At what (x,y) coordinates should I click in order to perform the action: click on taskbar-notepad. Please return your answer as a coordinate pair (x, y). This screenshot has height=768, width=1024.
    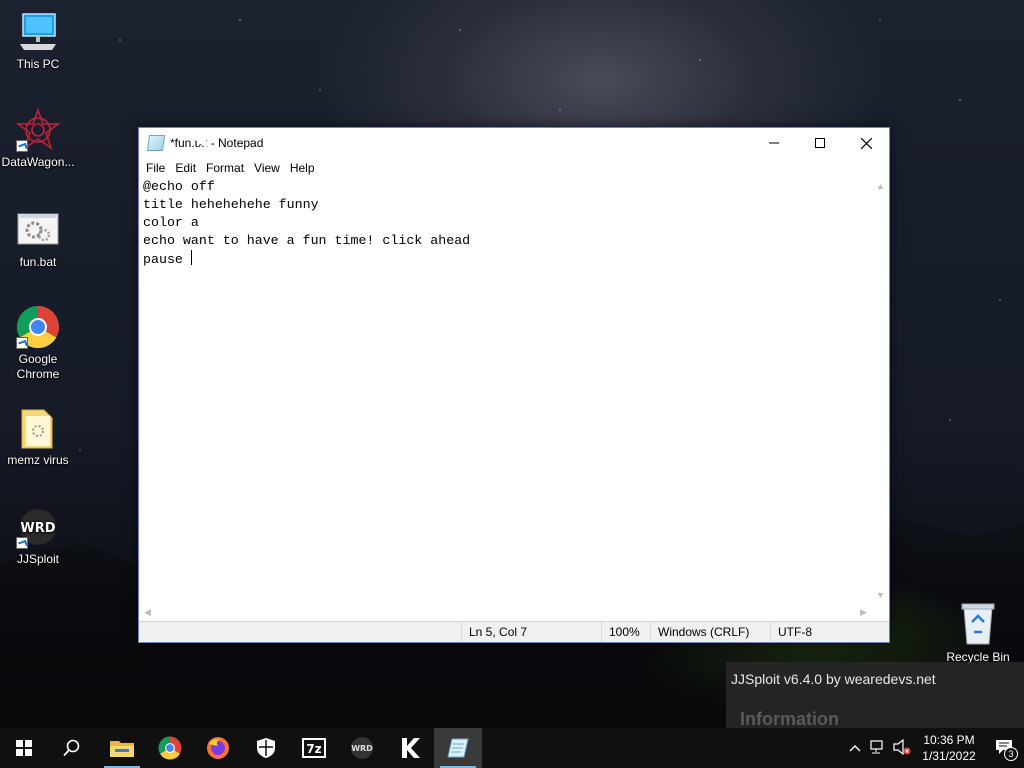
    Looking at the image, I should click on (458, 748).